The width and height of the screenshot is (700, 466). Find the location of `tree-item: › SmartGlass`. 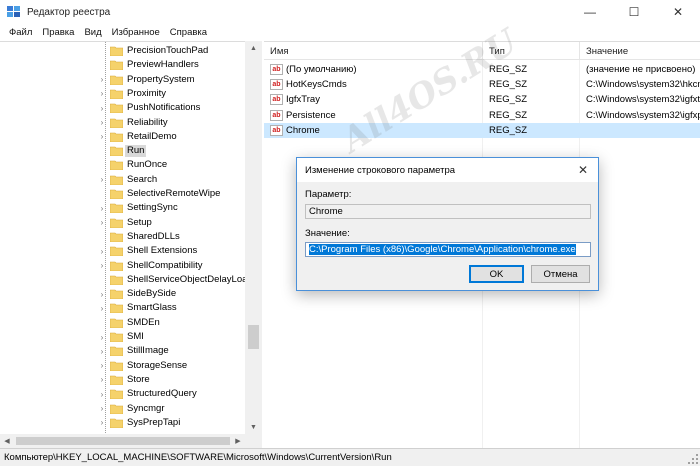

tree-item: › SmartGlass is located at coordinates (122, 308).